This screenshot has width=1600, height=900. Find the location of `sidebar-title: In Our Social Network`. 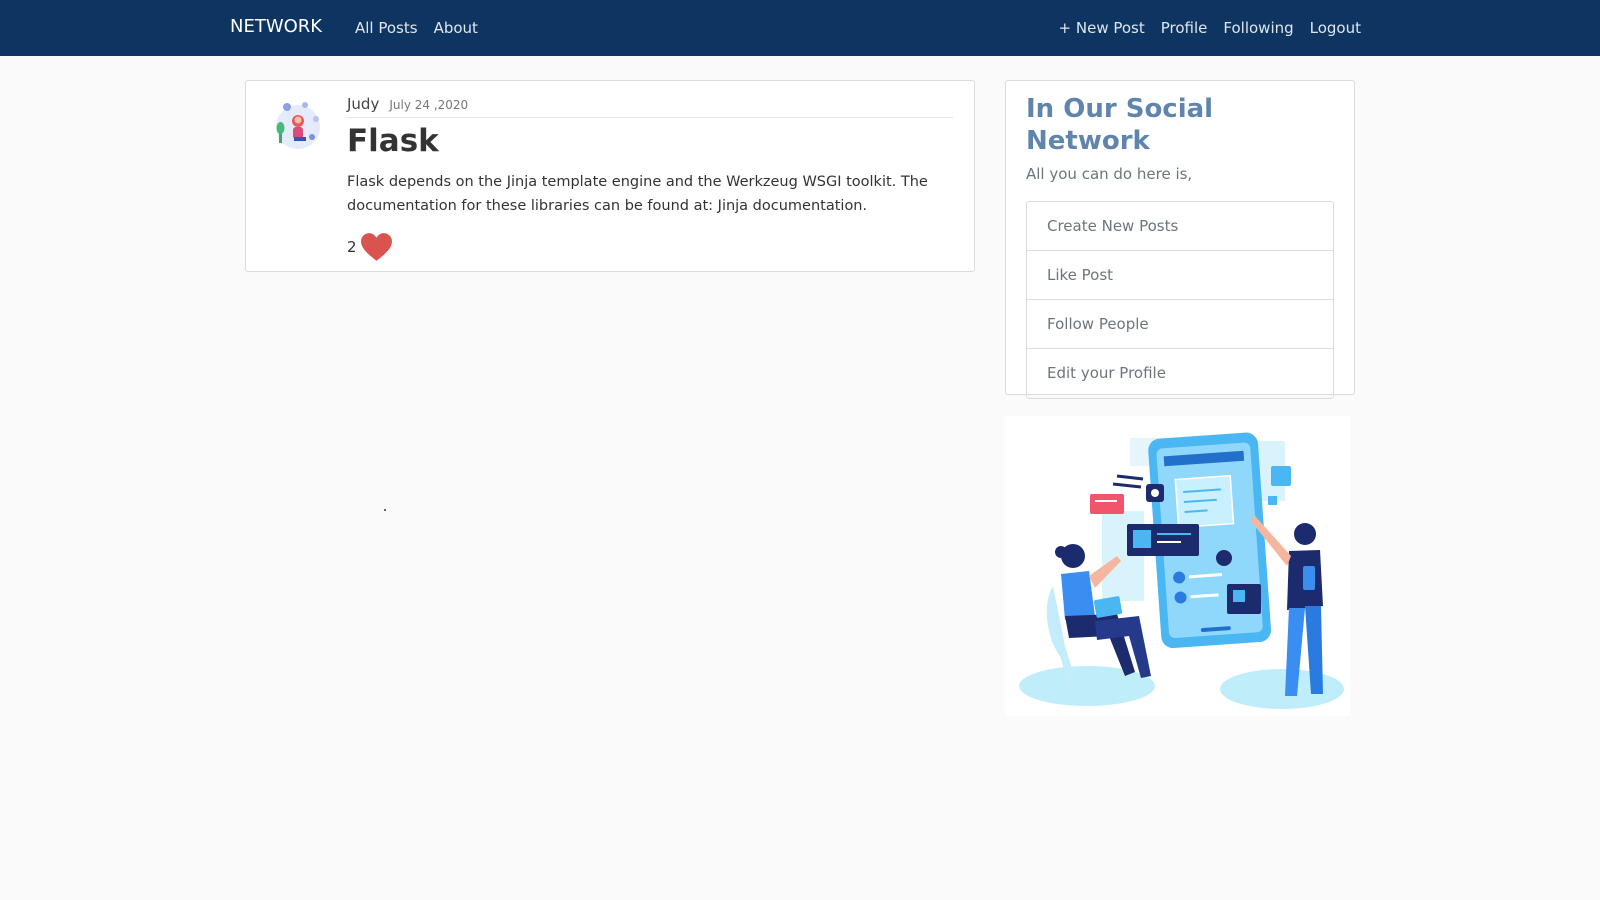

sidebar-title: In Our Social Network is located at coordinates (1120, 125).